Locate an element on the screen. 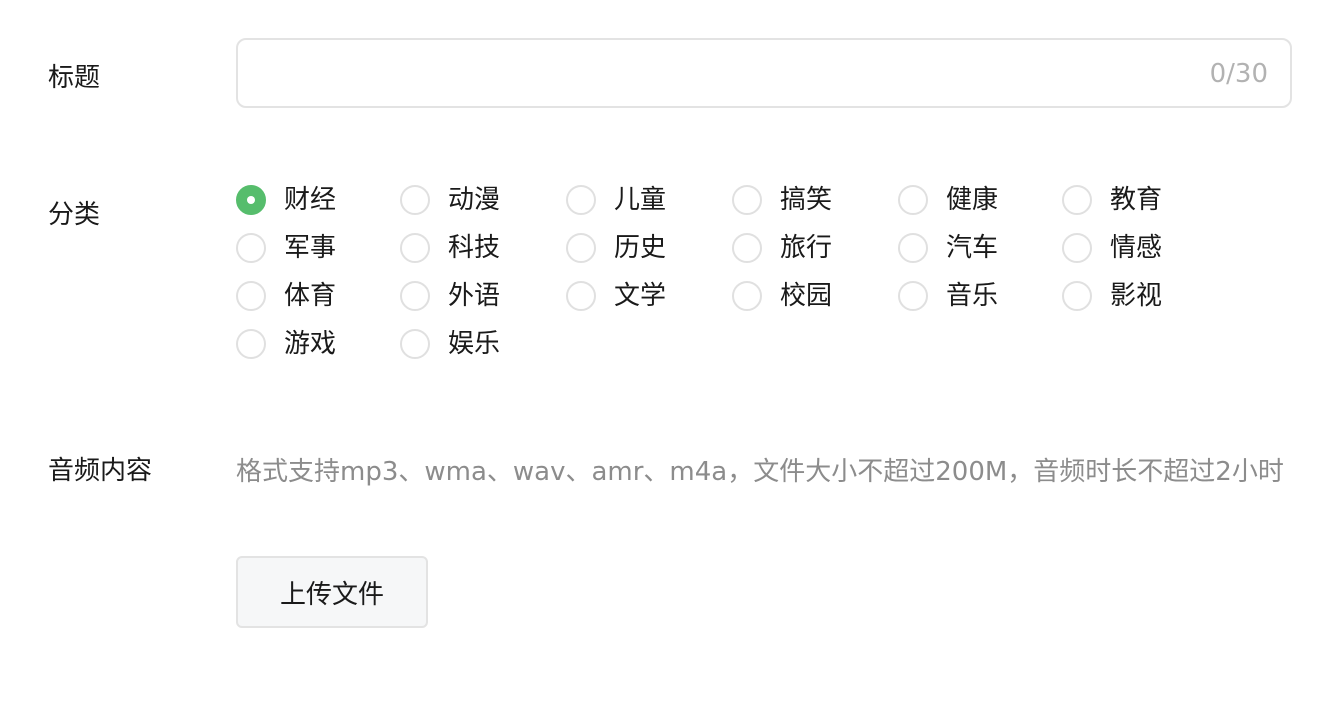 The width and height of the screenshot is (1330, 704). category-option-label: 音乐 is located at coordinates (972, 296).